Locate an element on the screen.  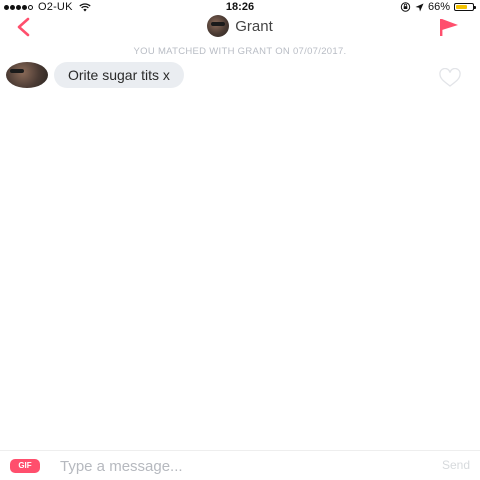
battery-icon is located at coordinates (465, 7).